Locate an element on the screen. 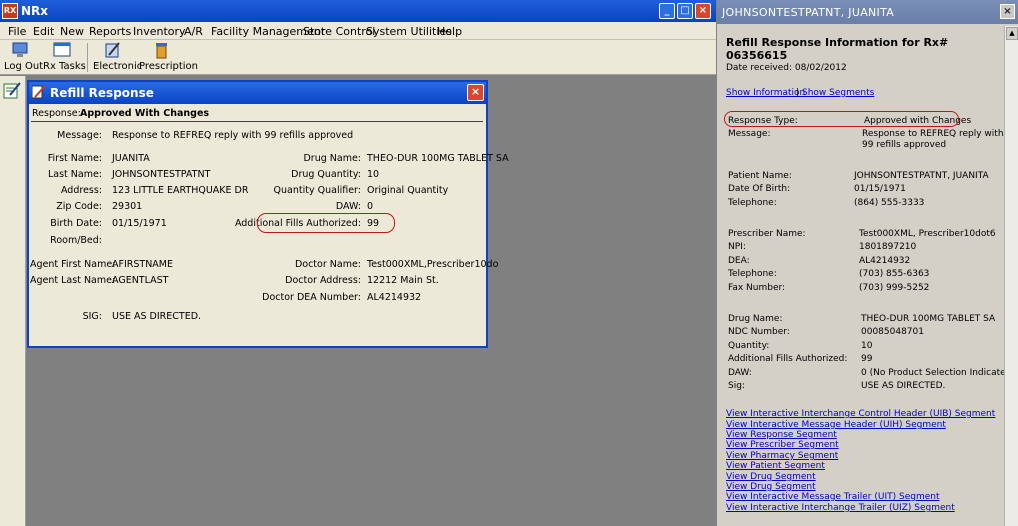 The image size is (1018, 526). npi-value: 1801897210 is located at coordinates (888, 247).